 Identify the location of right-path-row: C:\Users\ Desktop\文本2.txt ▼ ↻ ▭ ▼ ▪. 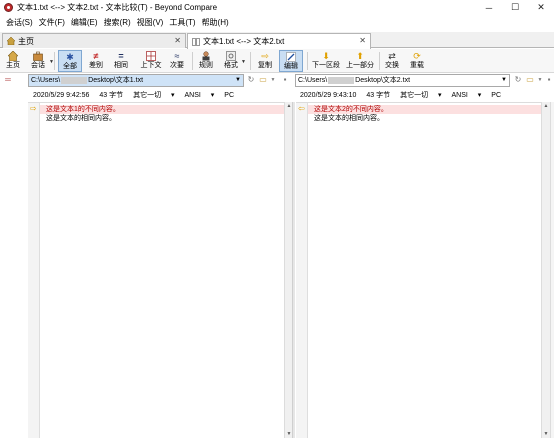
(424, 81).